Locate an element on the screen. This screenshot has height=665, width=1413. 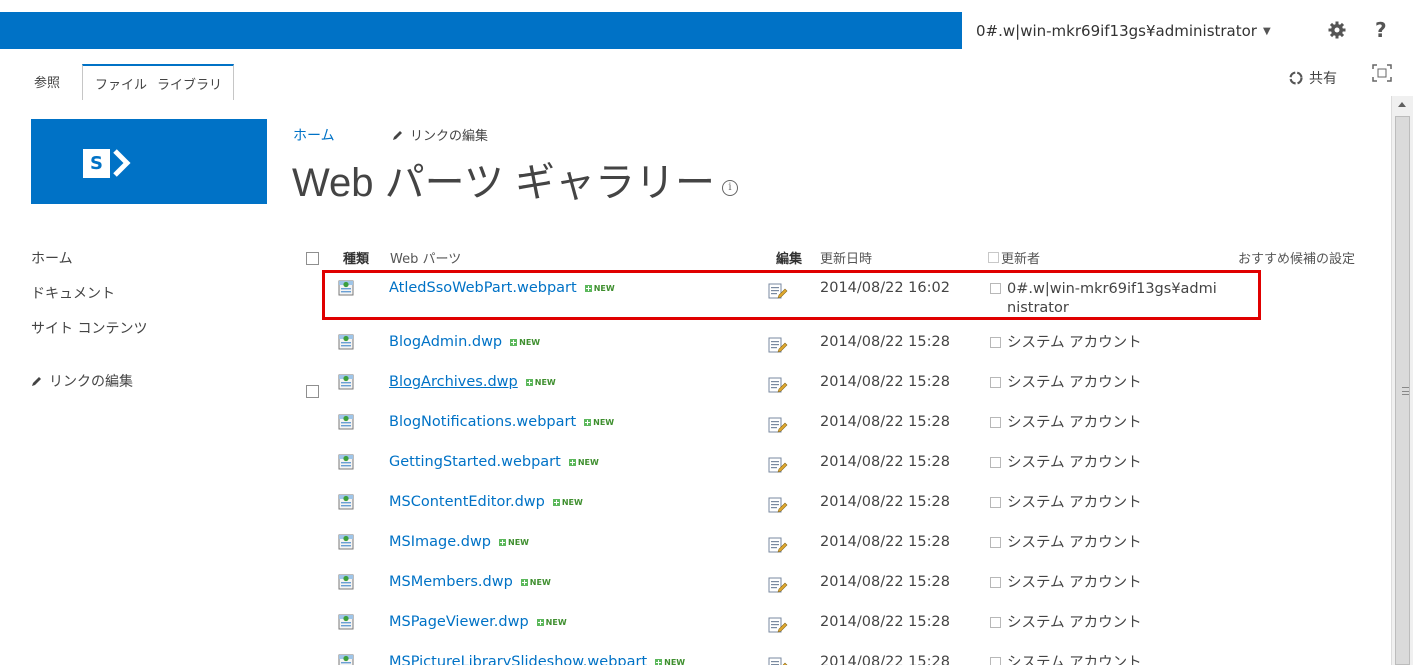
presence-header-icon is located at coordinates (993, 257).